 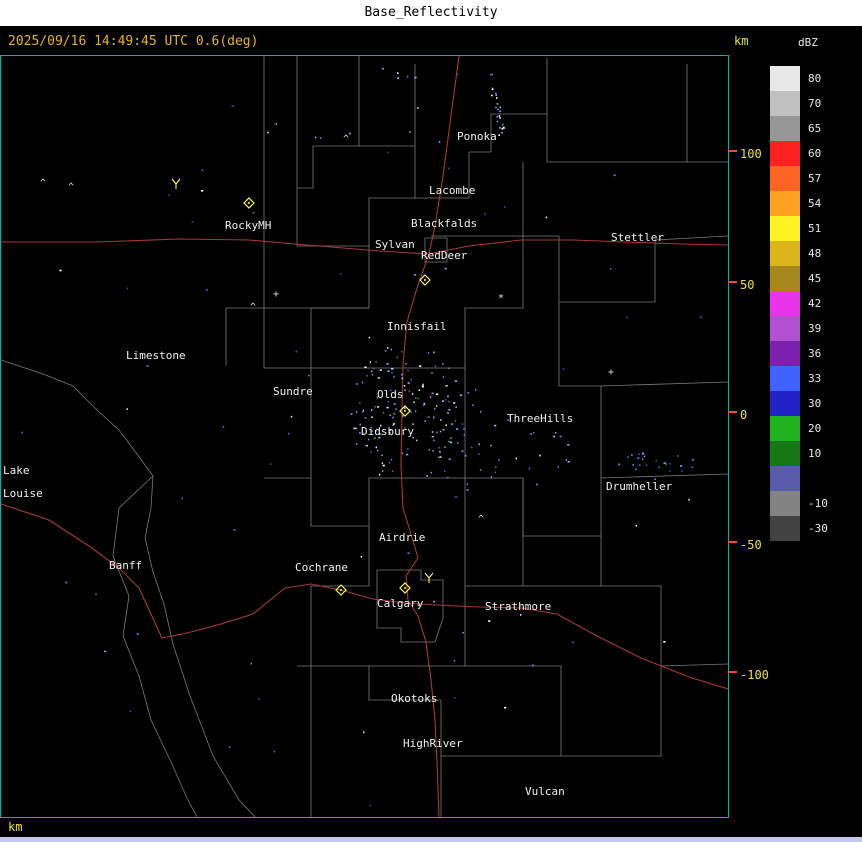 I want to click on legend-block: 60, so click(x=816, y=153).